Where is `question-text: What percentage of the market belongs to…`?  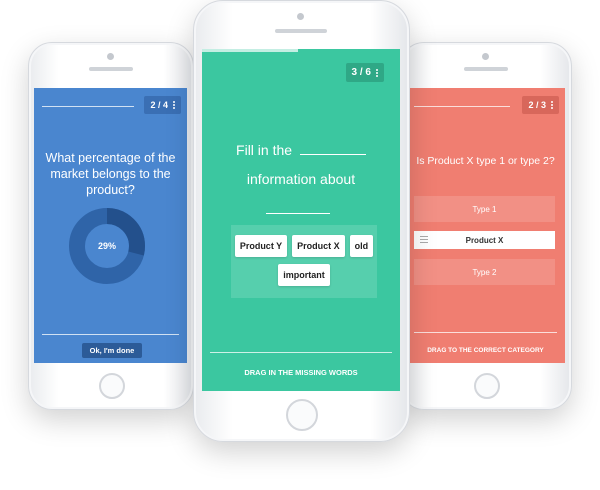 question-text: What percentage of the market belongs to… is located at coordinates (110, 174).